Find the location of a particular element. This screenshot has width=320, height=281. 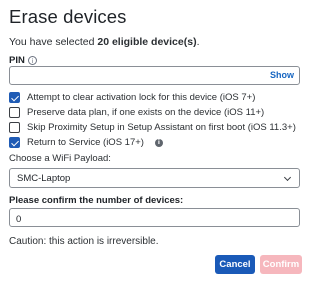

confirm-count-field is located at coordinates (154, 218).